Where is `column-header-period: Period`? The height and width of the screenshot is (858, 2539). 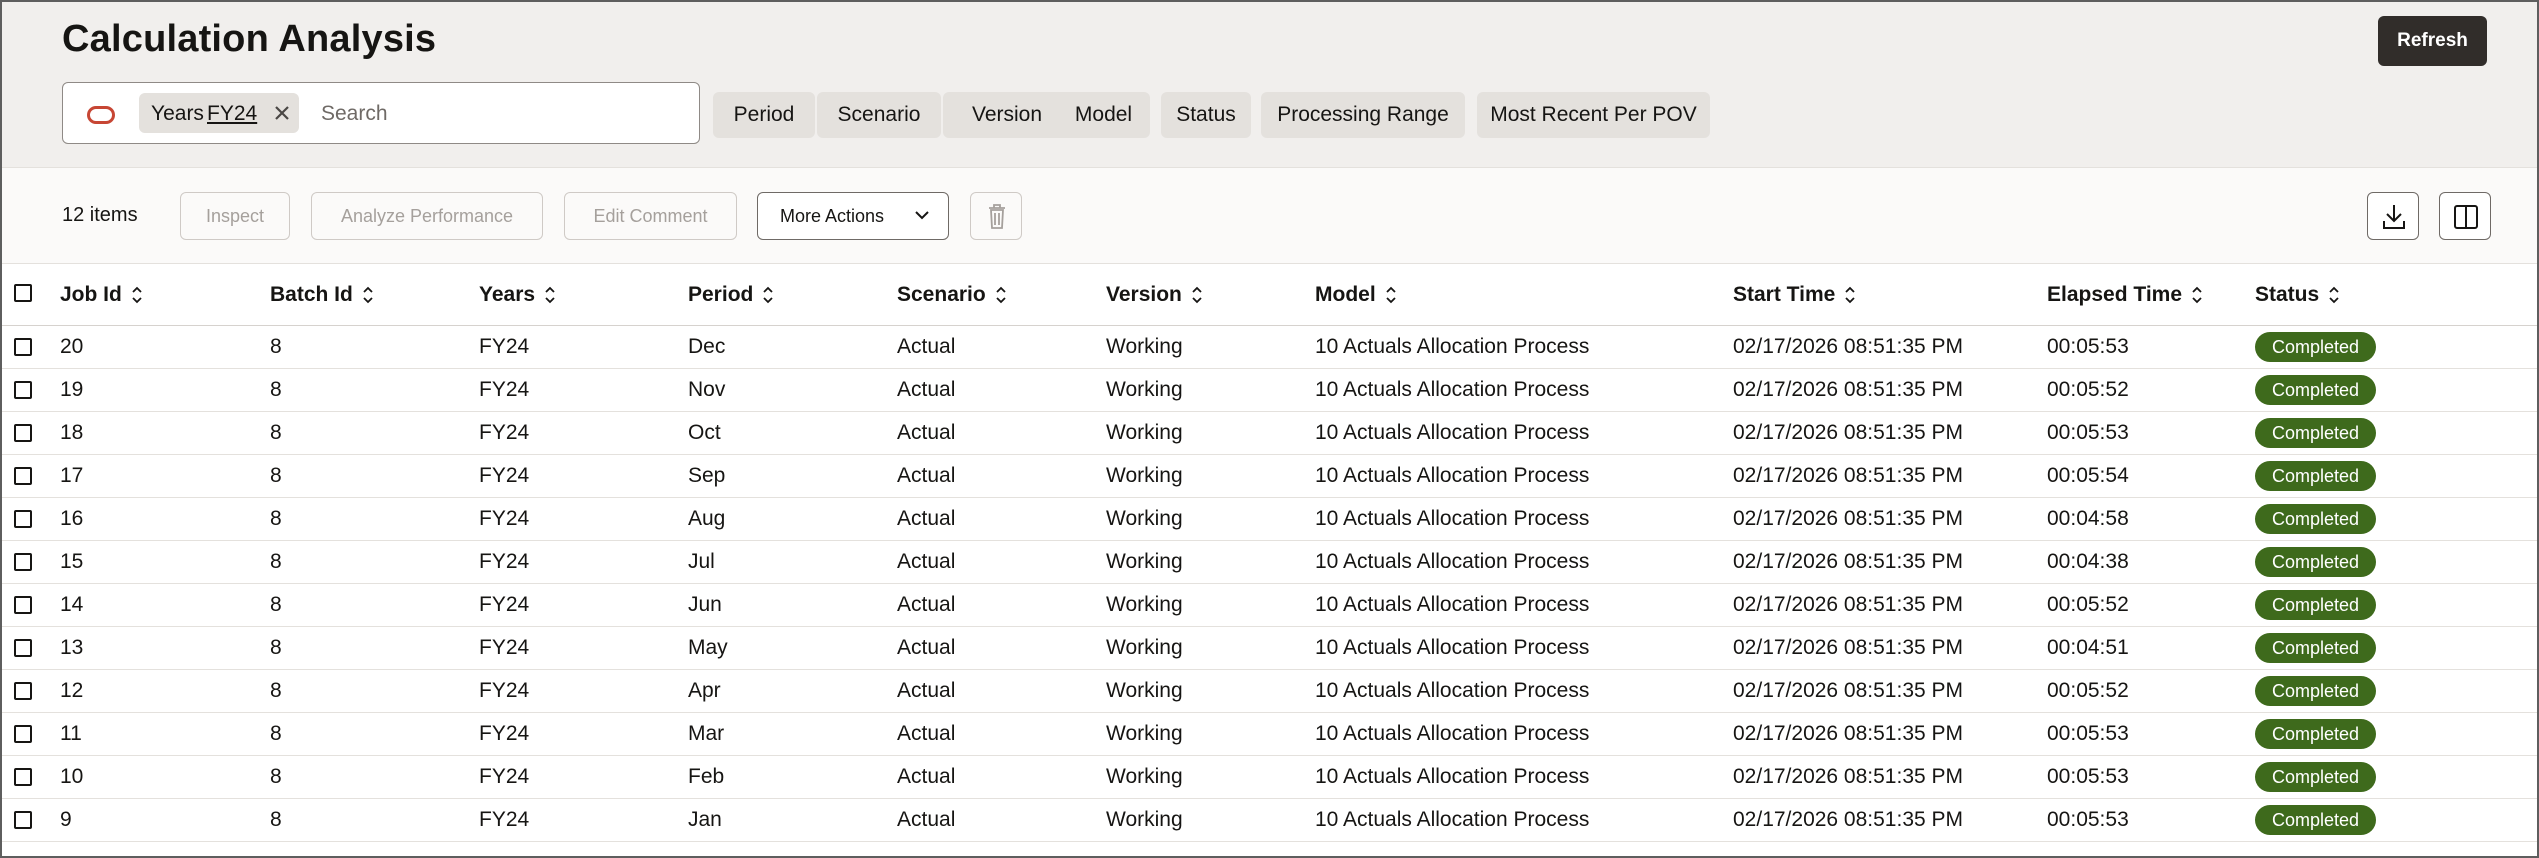
column-header-period: Period is located at coordinates (731, 294).